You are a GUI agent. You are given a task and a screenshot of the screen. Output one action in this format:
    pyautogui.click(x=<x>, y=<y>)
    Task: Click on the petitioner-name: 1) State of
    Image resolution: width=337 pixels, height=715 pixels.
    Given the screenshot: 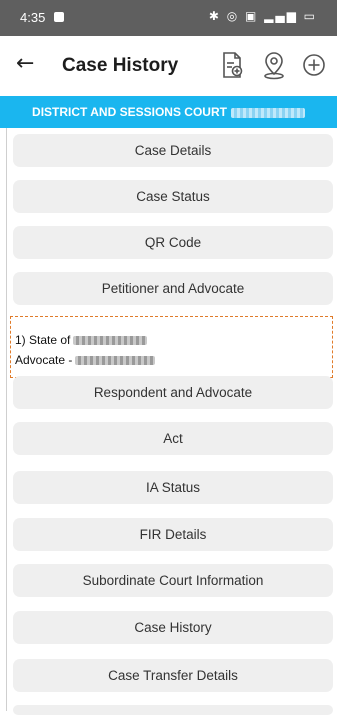 What is the action you would take?
    pyautogui.click(x=81, y=340)
    